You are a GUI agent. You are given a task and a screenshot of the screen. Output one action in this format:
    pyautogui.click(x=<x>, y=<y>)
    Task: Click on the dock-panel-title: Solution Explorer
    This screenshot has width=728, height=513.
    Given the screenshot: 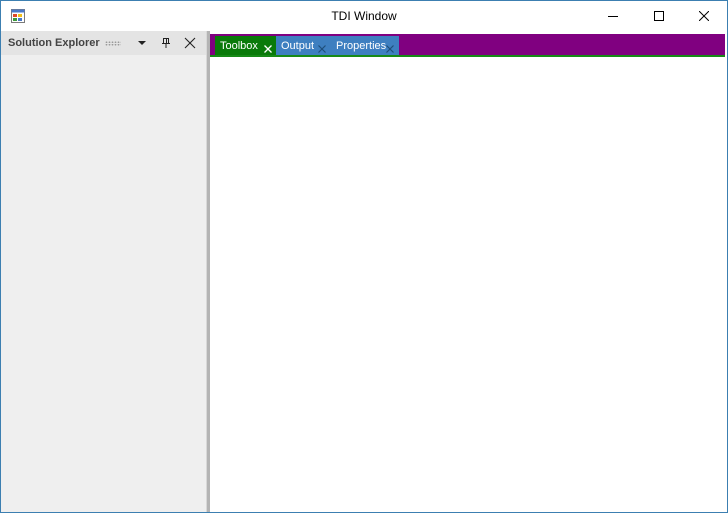 What is the action you would take?
    pyautogui.click(x=54, y=43)
    